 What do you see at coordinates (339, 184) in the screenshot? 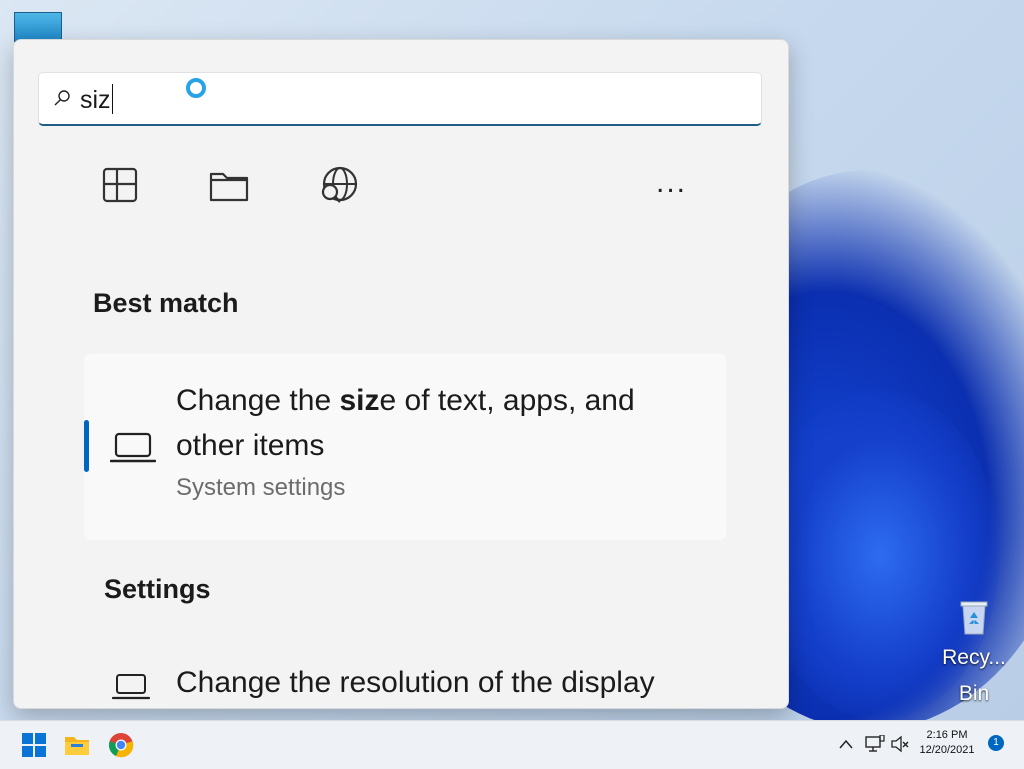
I see `globe-search-icon` at bounding box center [339, 184].